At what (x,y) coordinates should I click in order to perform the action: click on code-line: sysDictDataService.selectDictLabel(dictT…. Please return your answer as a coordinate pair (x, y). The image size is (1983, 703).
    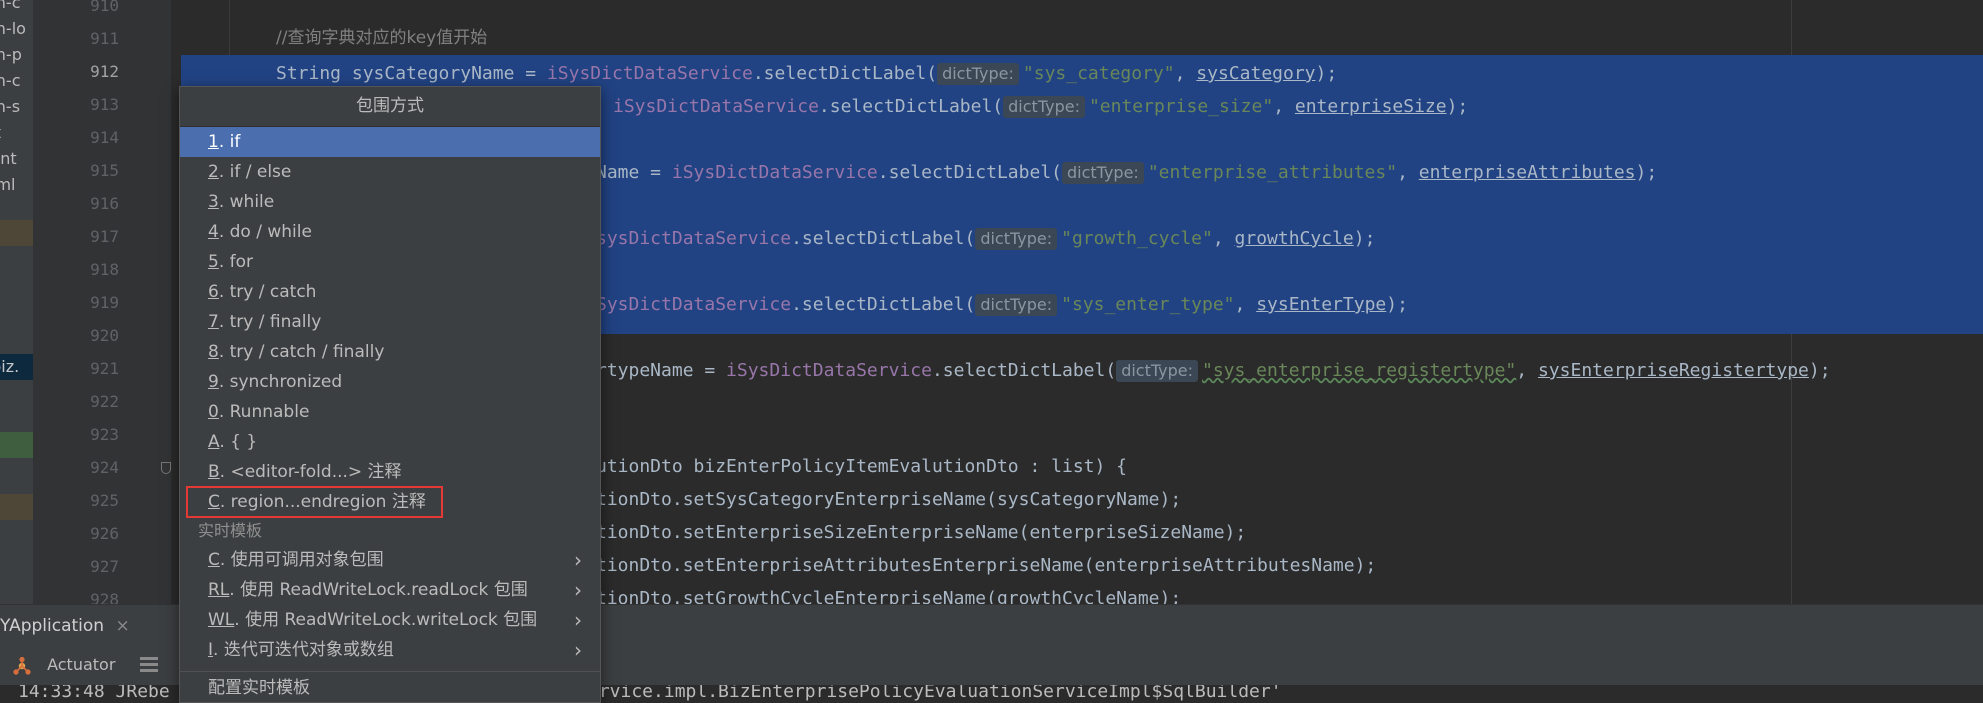
    Looking at the image, I should click on (985, 238).